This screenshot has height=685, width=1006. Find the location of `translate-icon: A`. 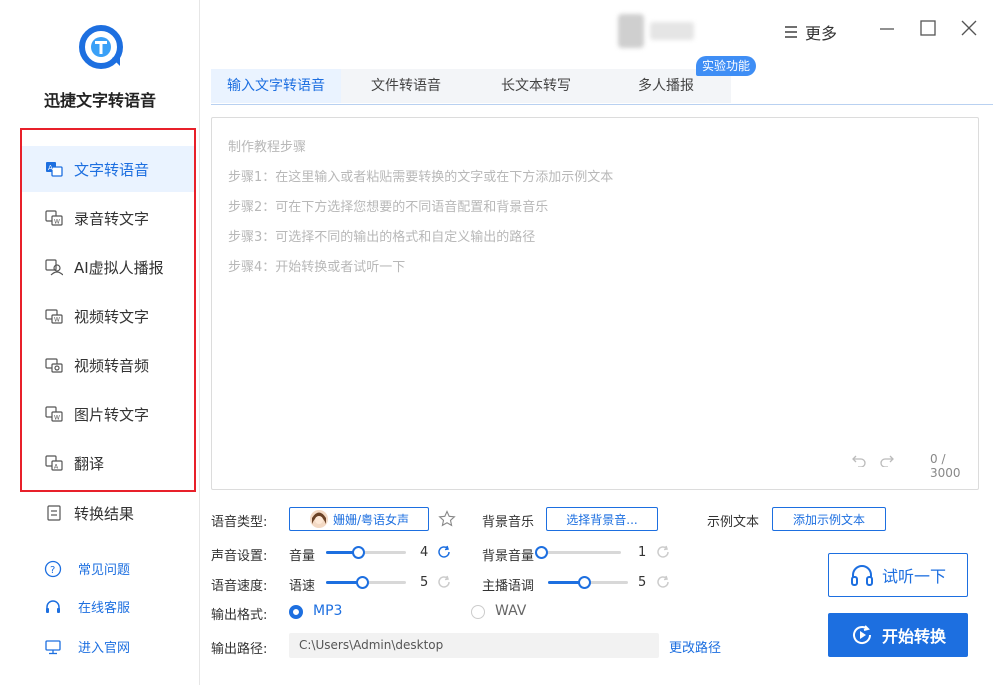

translate-icon: A is located at coordinates (54, 463).